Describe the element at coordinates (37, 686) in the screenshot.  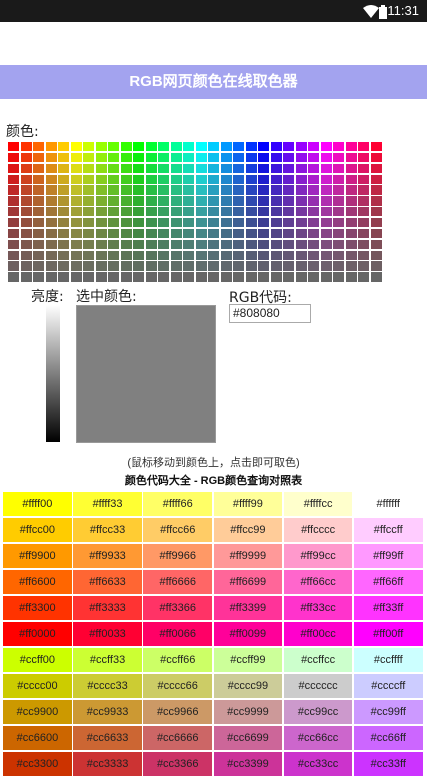
I see `color-code-cell: #cccc00` at that location.